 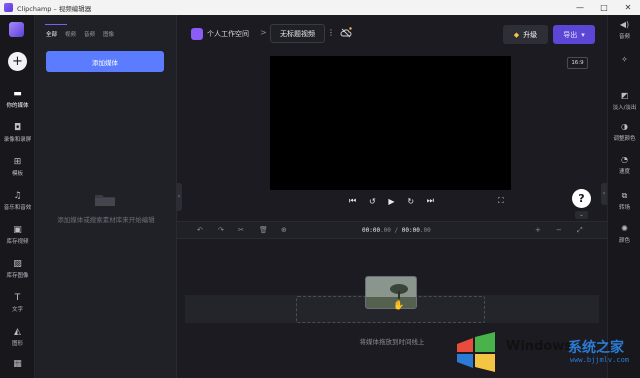 I want to click on transition-icon: ⧉, so click(x=624, y=195).